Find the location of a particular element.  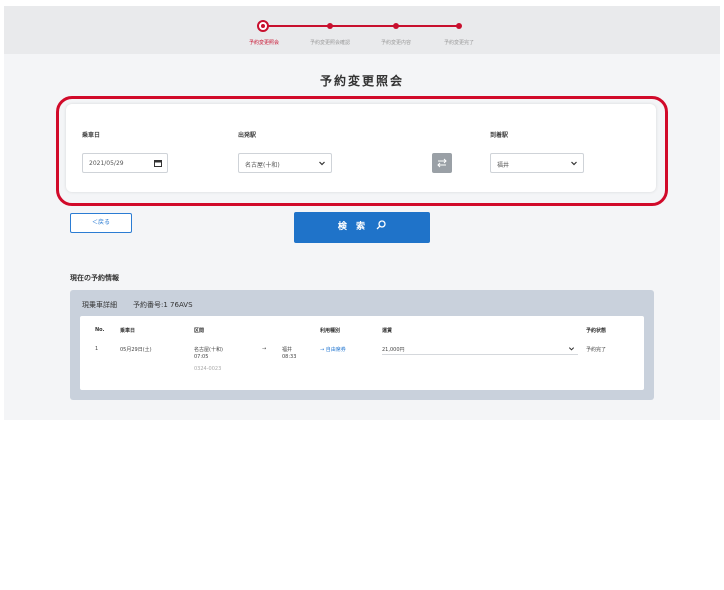

step-2-label: 予約変更照会確認 is located at coordinates (330, 43).